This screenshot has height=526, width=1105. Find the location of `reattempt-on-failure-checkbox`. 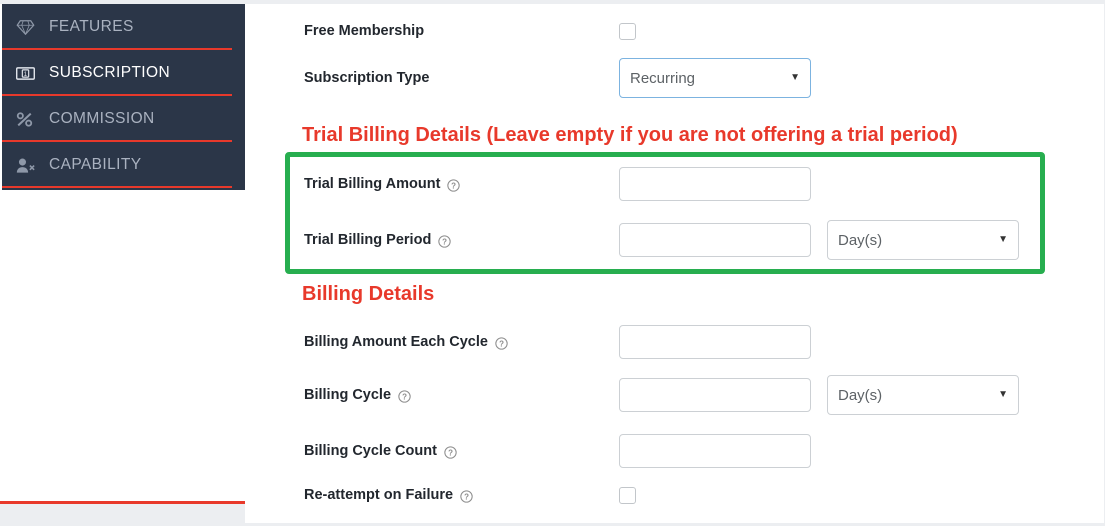

reattempt-on-failure-checkbox is located at coordinates (627, 495).